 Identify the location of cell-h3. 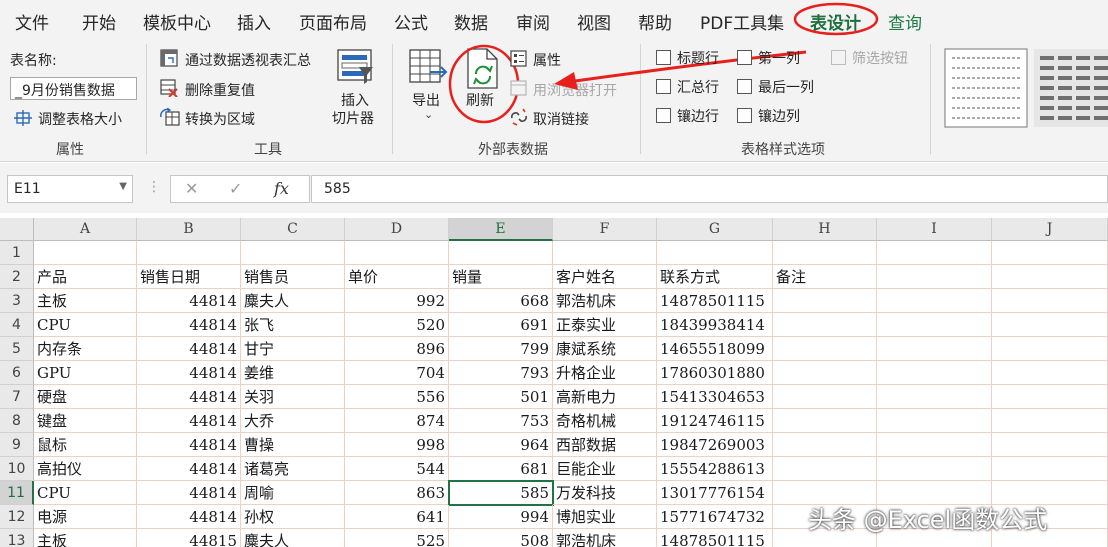
(825, 301).